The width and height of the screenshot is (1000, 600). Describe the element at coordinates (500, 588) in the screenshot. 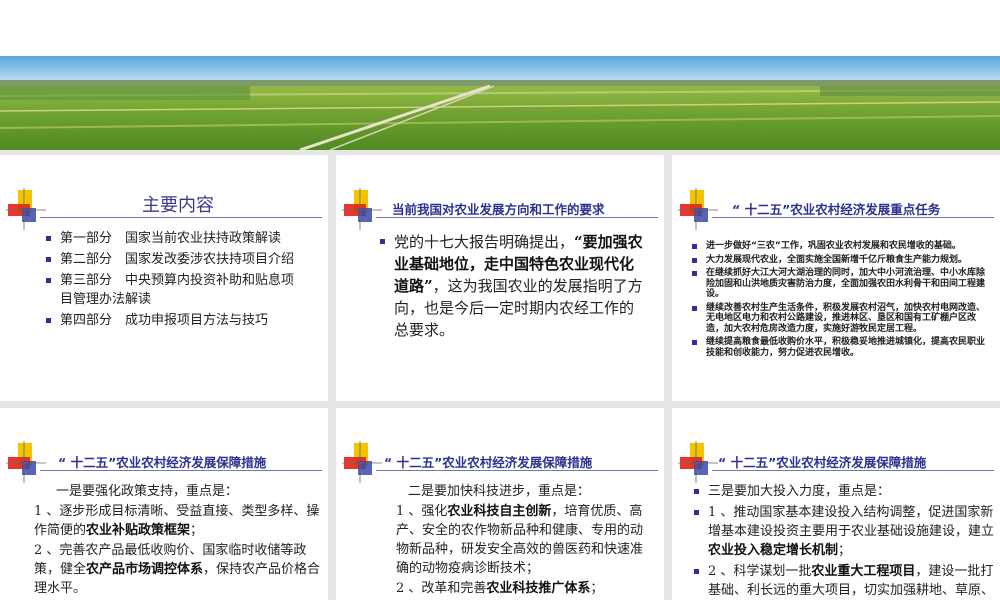

I see `paragraph: 2 、改革和完善农业科技推广体系；` at that location.